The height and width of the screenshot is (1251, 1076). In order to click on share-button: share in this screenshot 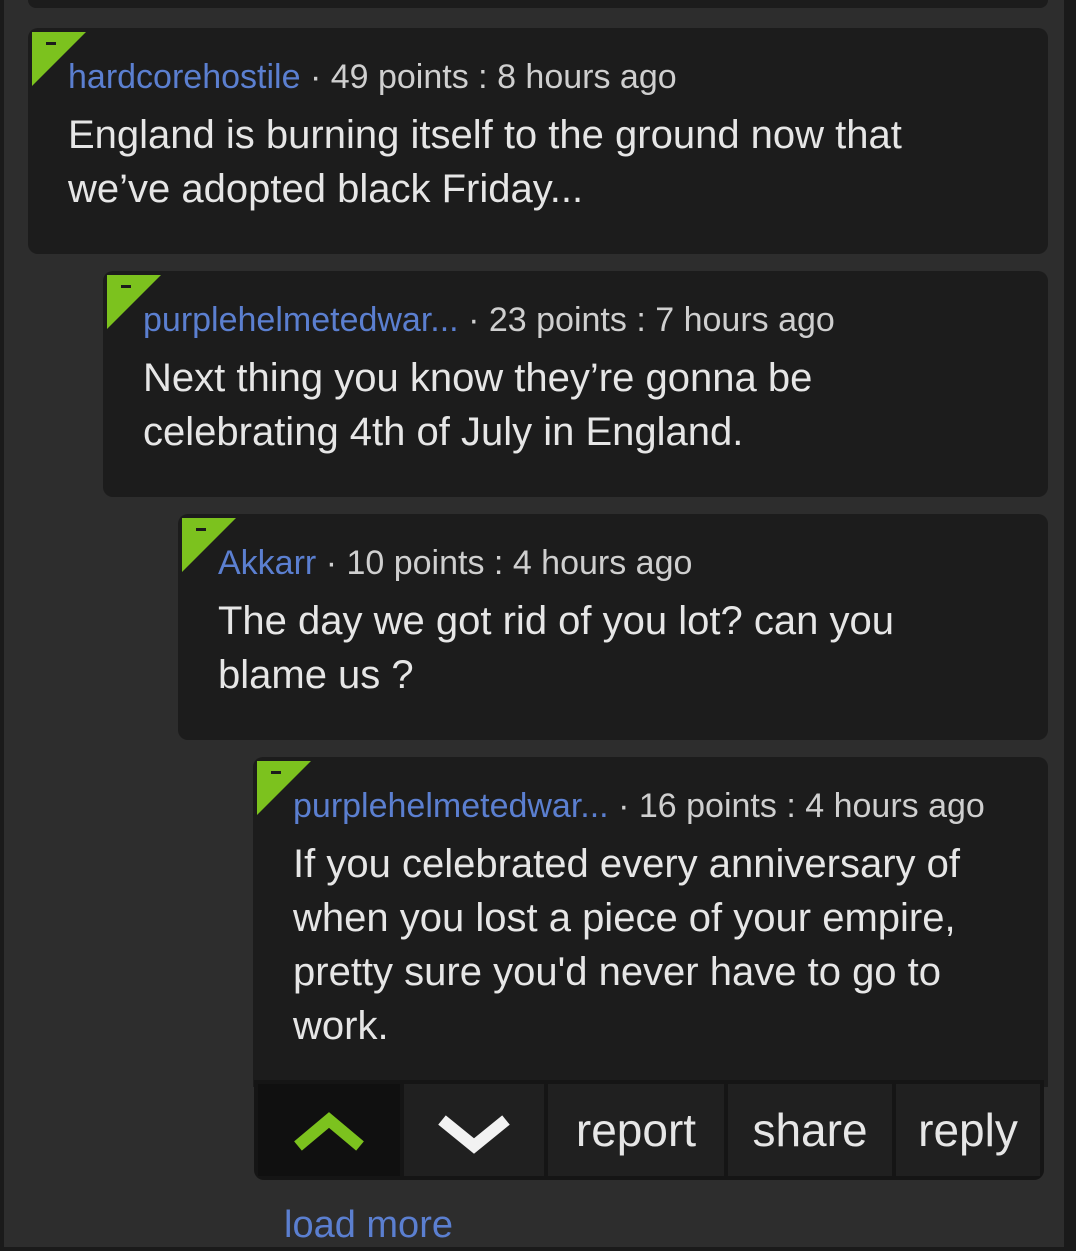, I will do `click(810, 1130)`.